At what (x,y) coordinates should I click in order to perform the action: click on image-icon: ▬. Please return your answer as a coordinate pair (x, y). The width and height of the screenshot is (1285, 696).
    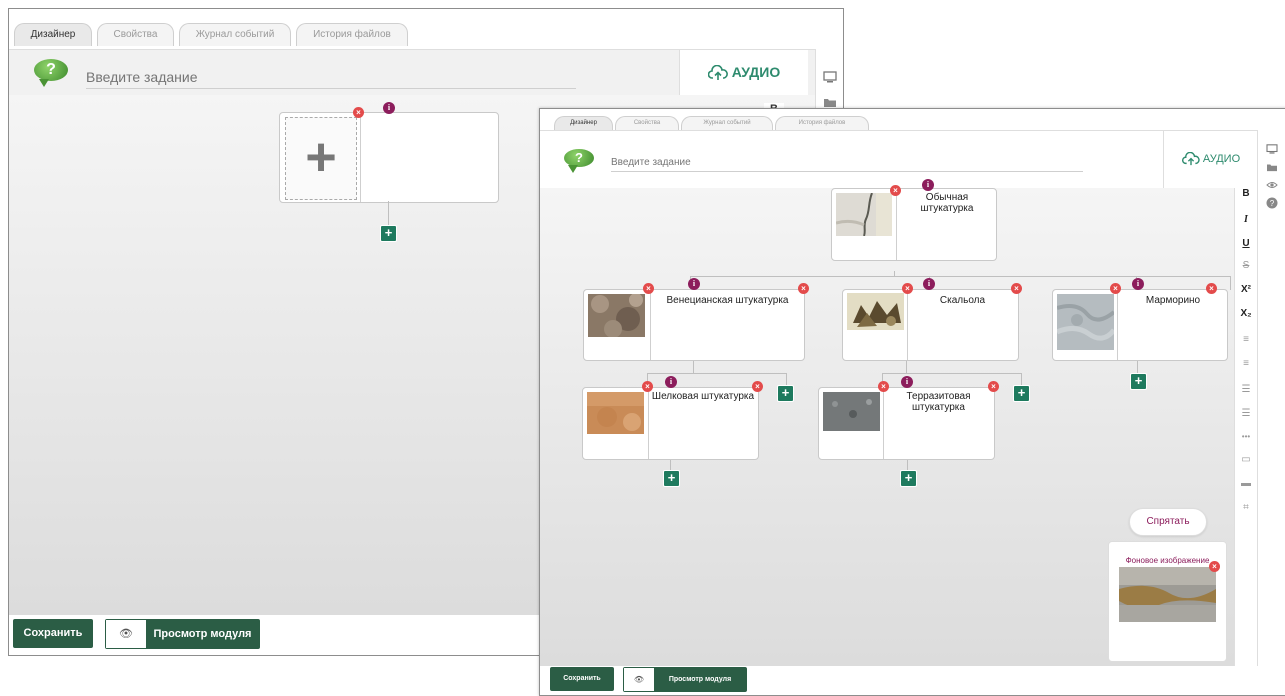
    Looking at the image, I should click on (1246, 483).